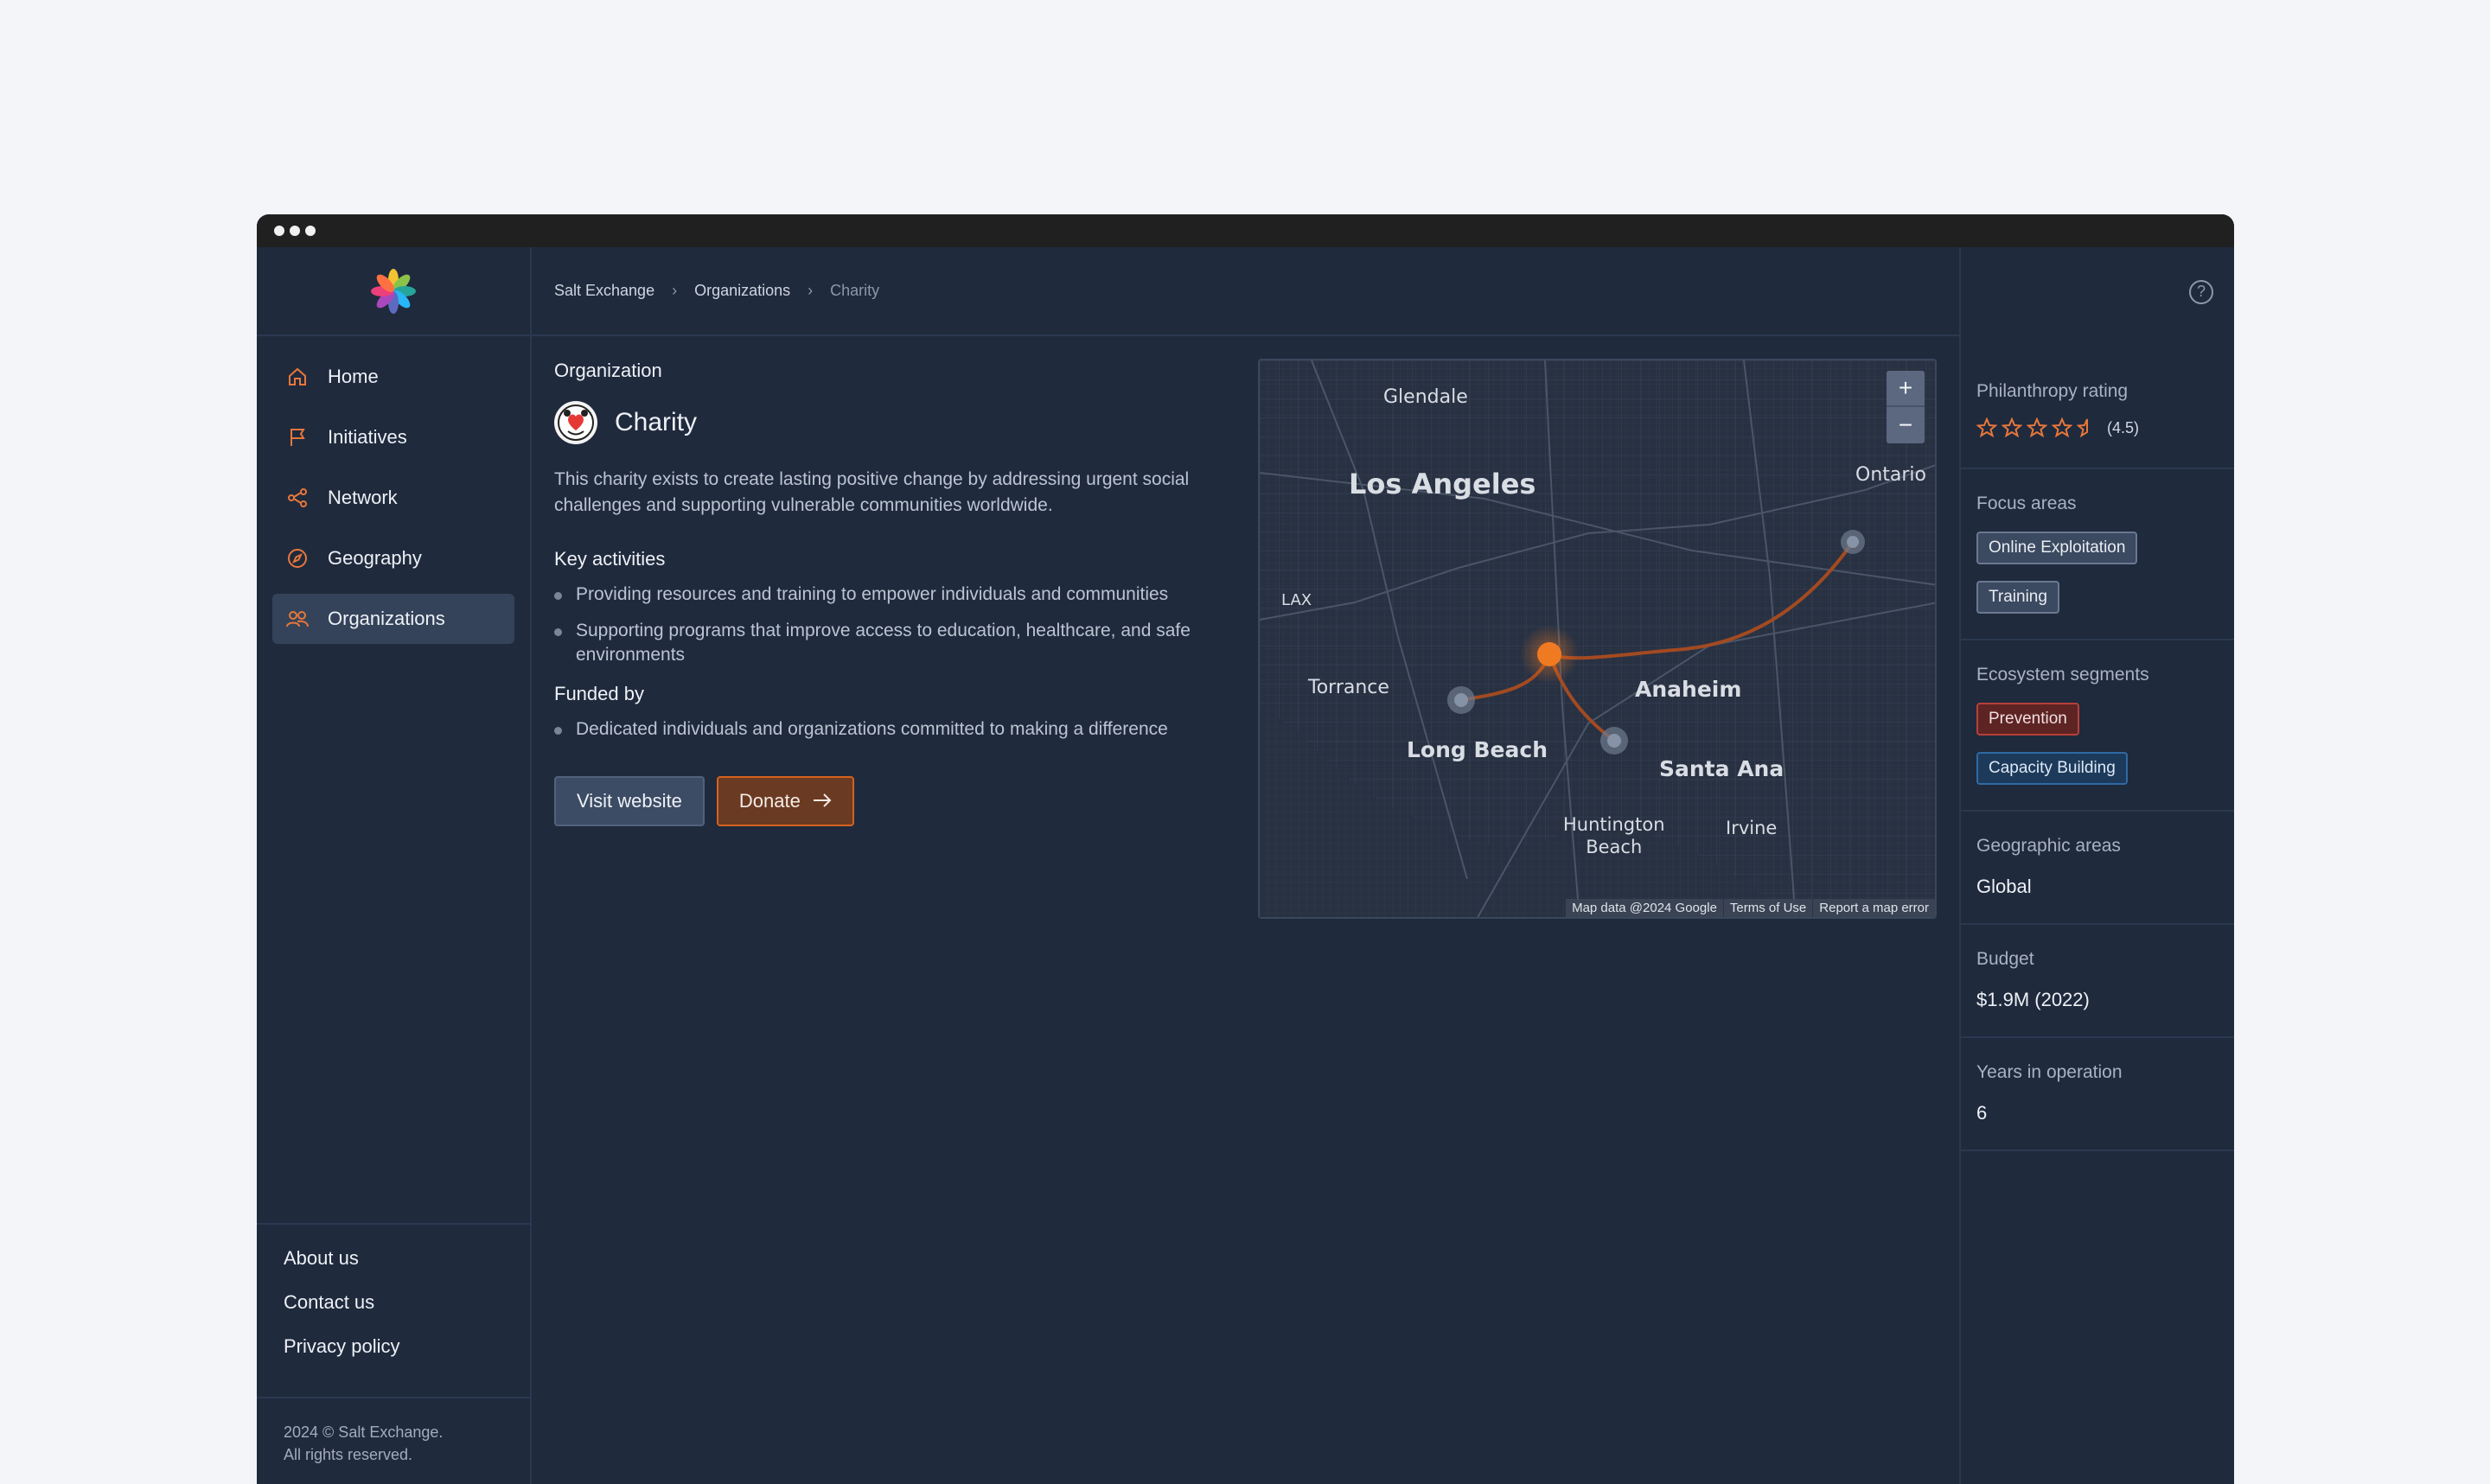 The image size is (2490, 1484). I want to click on breadcrumb: Salt Exchange › Organizations › Charity, so click(1245, 291).